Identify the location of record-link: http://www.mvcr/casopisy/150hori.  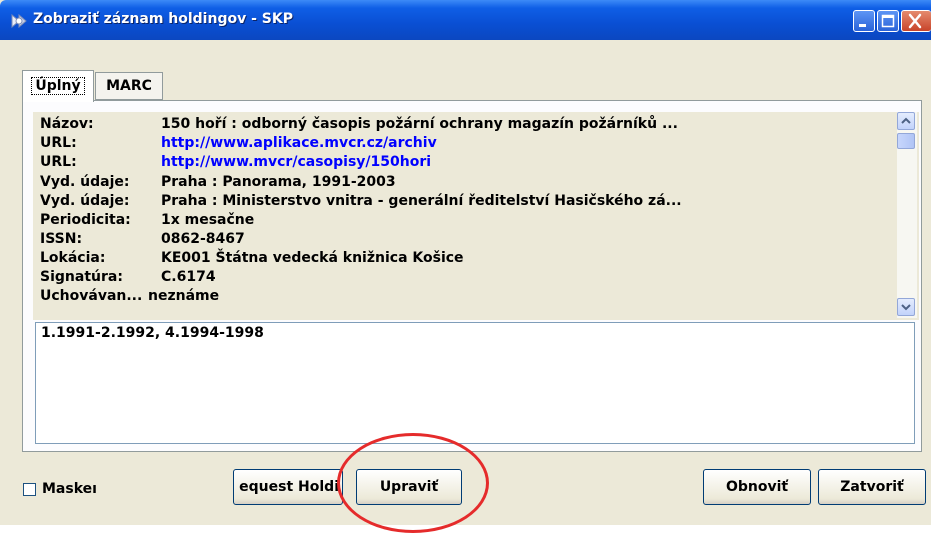
(296, 162).